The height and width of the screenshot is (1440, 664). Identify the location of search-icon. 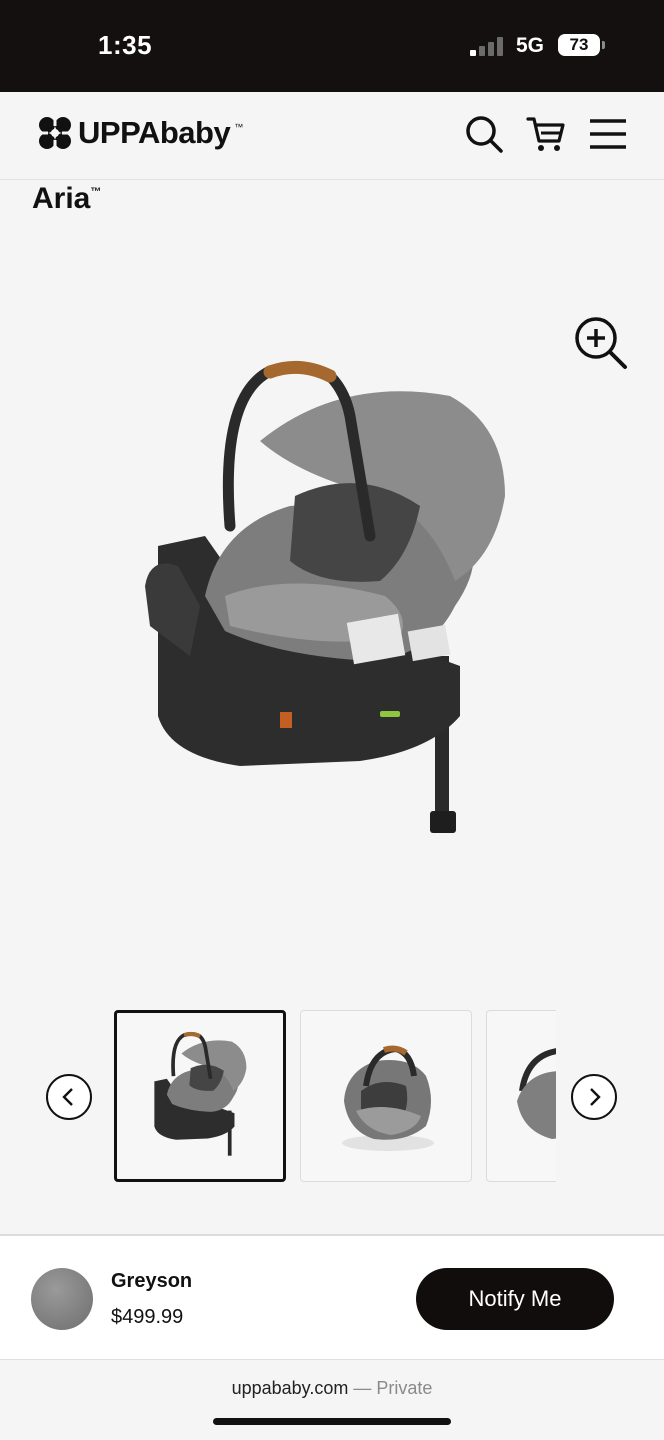
(484, 134).